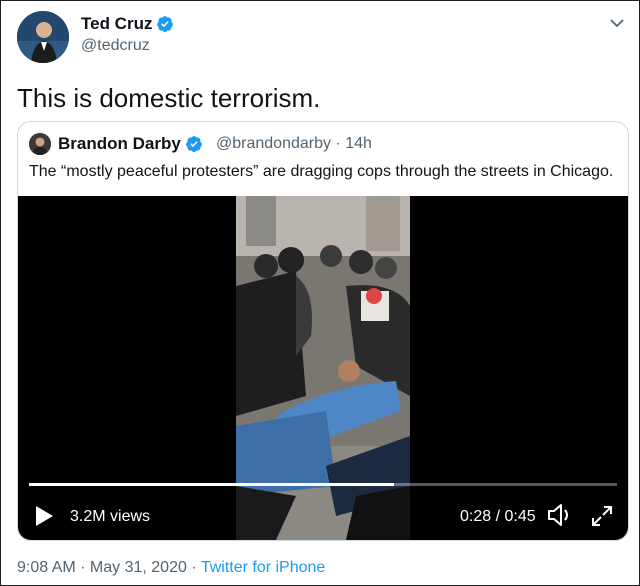  What do you see at coordinates (115, 46) in the screenshot?
I see `author-handle: @tedcruz` at bounding box center [115, 46].